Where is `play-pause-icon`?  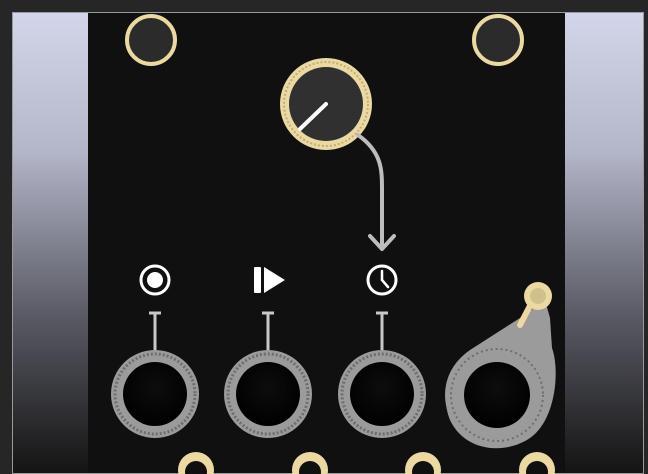 play-pause-icon is located at coordinates (269, 280).